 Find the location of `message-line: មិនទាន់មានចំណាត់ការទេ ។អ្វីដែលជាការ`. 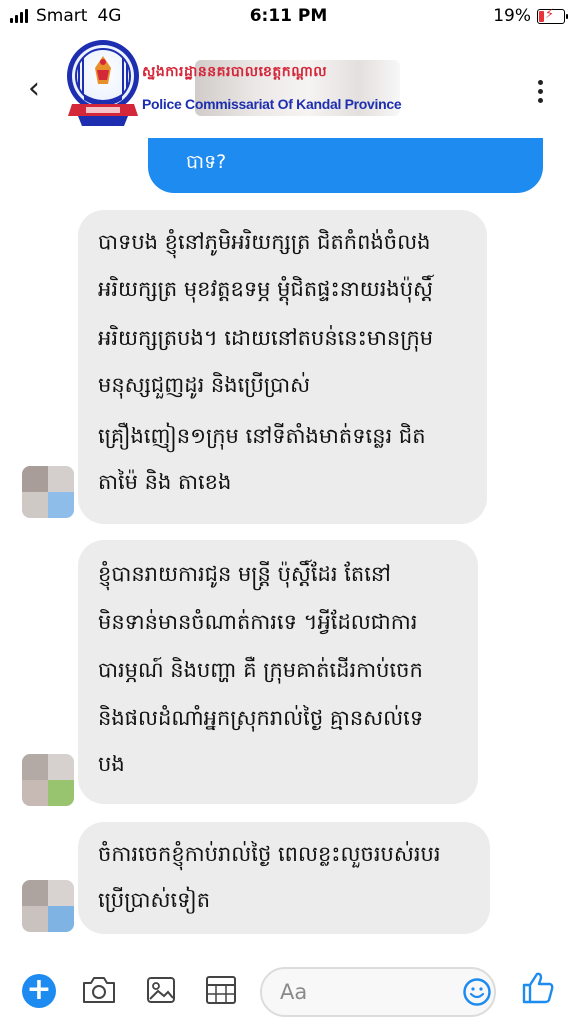

message-line: មិនទាន់មានចំណាត់ការទេ ។អ្វីដែលជាការ is located at coordinates (258, 622).